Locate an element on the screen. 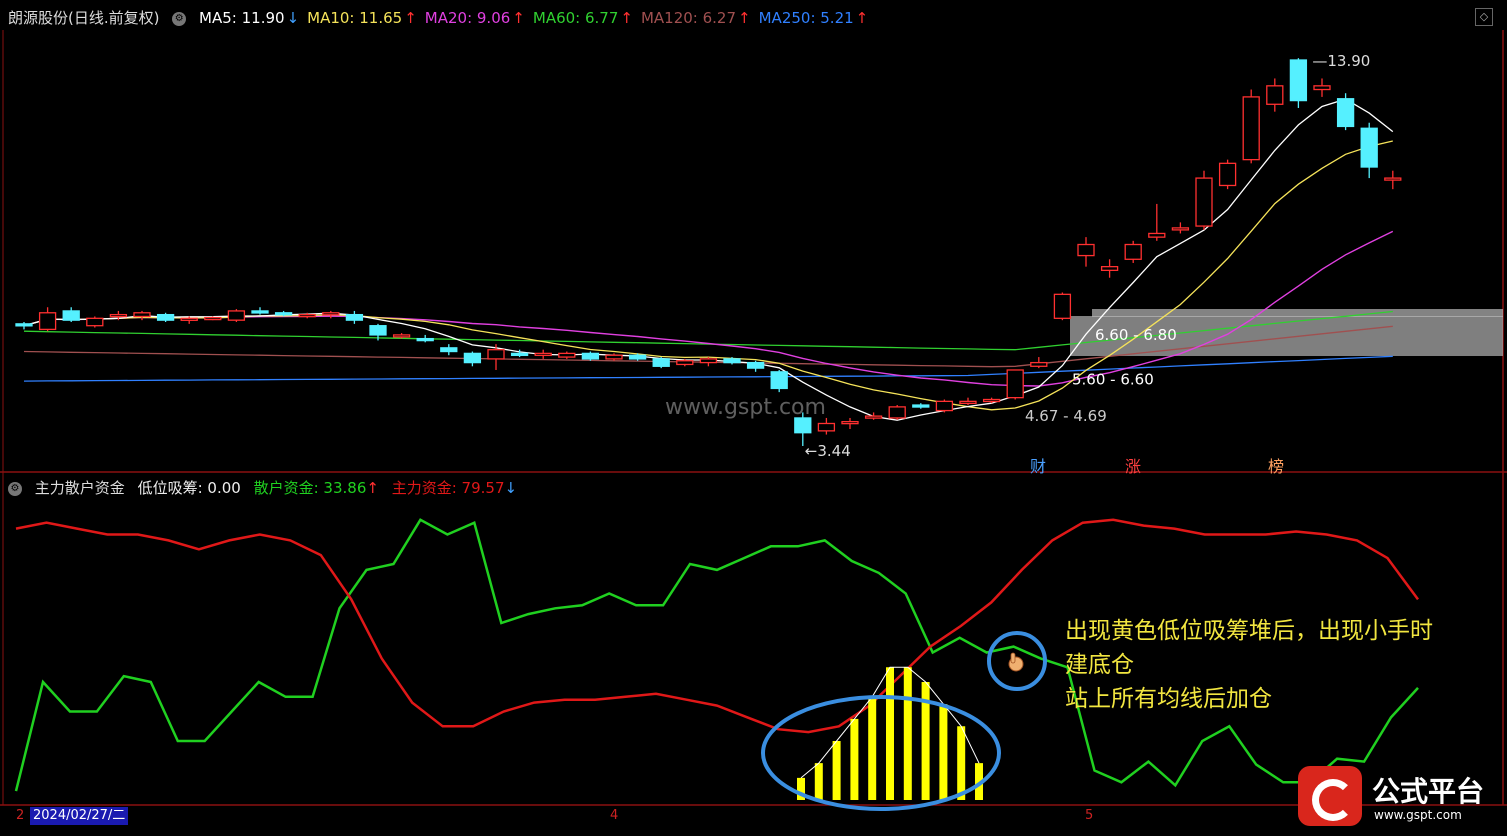  event-tag: 财 is located at coordinates (1038, 465).